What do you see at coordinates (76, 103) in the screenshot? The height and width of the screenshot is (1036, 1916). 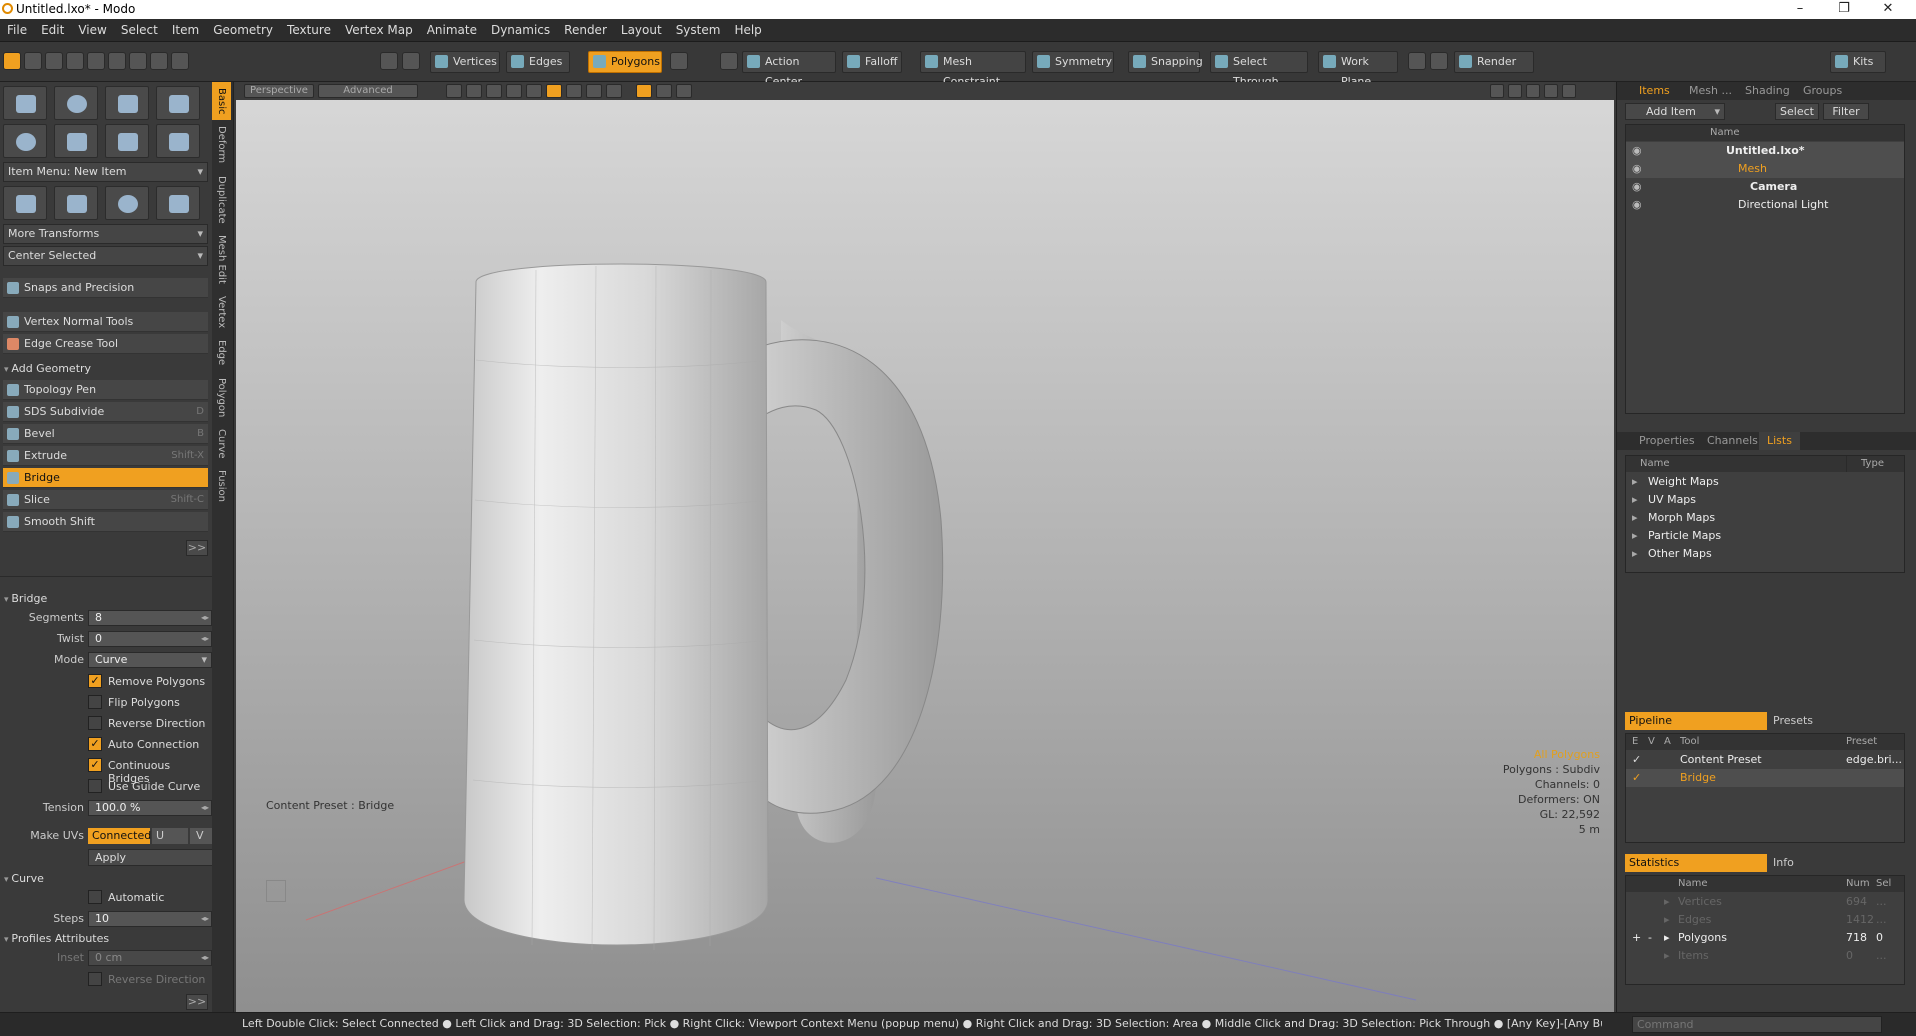 I see `sphere-primitive-icon` at bounding box center [76, 103].